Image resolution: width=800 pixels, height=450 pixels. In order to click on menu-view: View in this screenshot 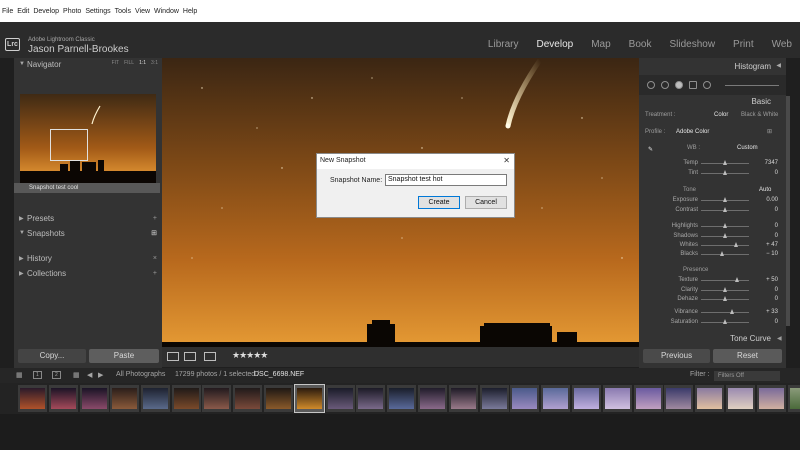, I will do `click(142, 11)`.